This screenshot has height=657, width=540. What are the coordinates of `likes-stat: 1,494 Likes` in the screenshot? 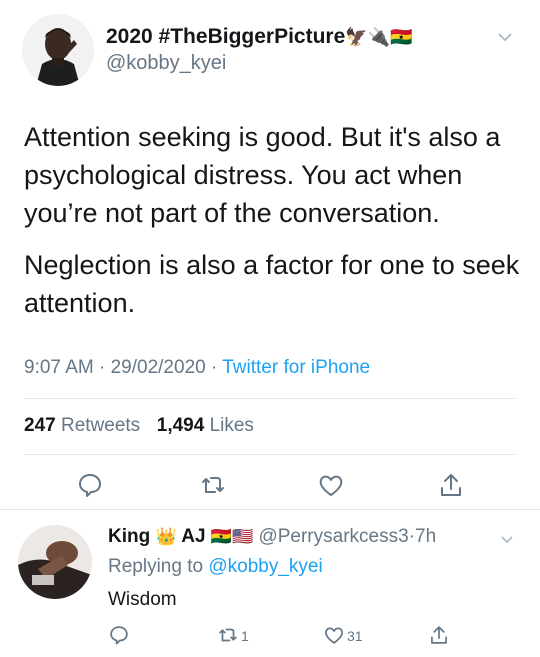 It's located at (205, 425).